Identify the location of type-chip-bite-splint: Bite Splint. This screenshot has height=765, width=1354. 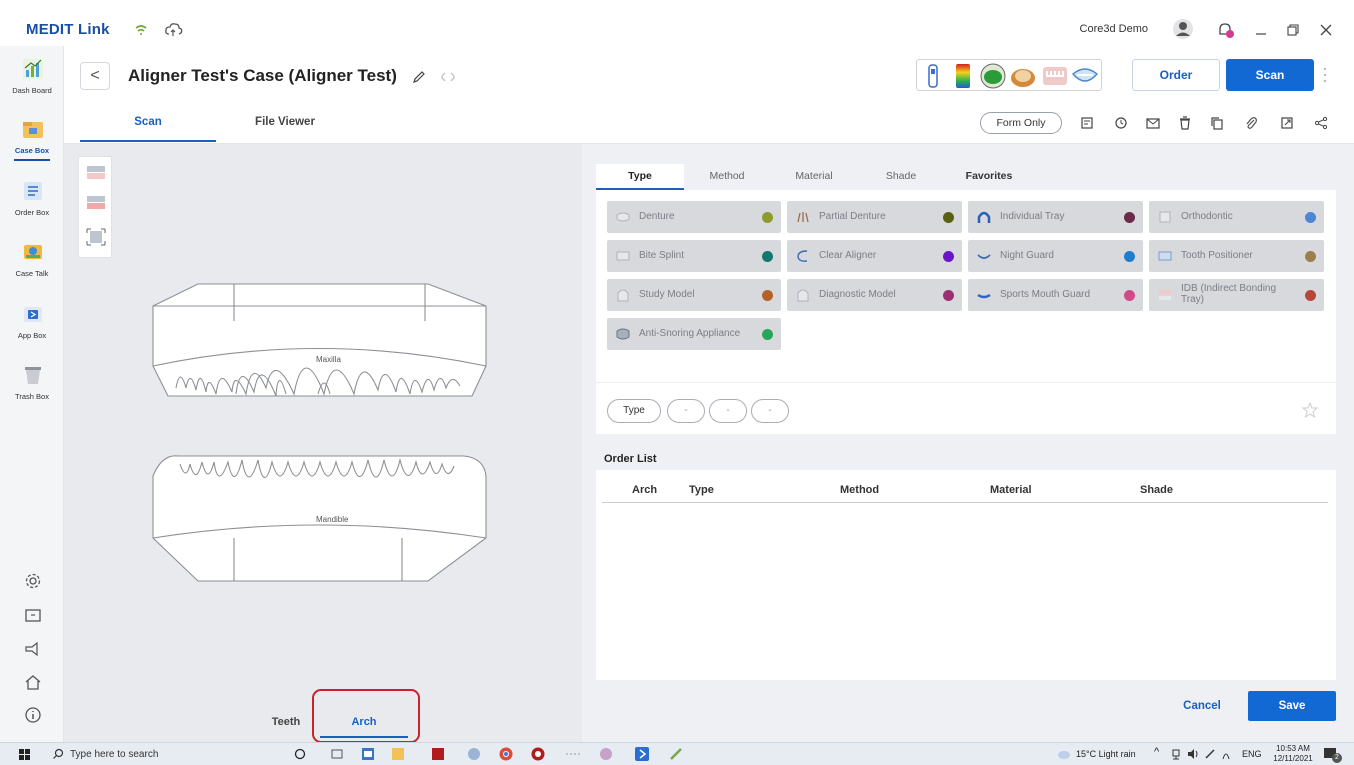
(694, 256).